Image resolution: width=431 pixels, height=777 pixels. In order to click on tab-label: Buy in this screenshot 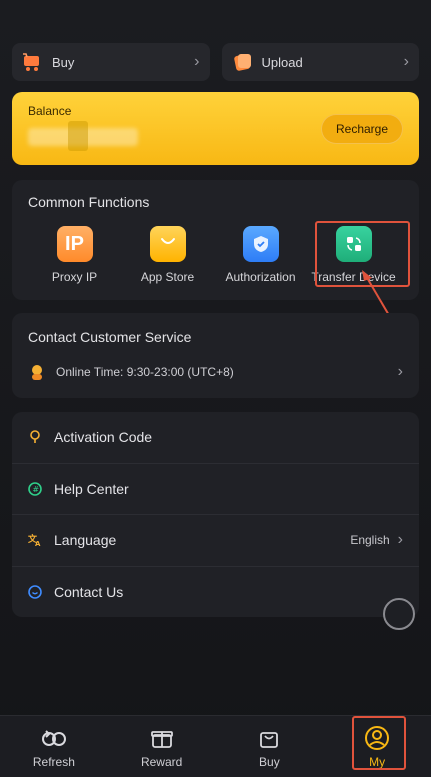, I will do `click(269, 761)`.